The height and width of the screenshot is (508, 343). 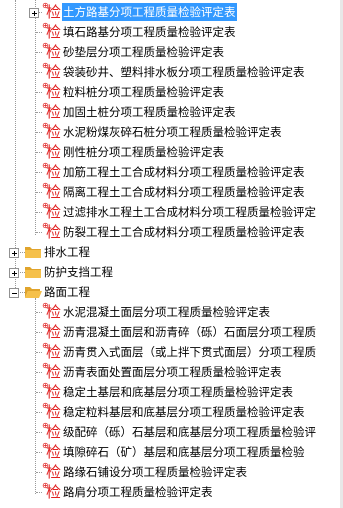 I want to click on tree-item: ⊕ 检稳定土基层和底基层分项工程质量检验评定表, so click(x=170, y=391).